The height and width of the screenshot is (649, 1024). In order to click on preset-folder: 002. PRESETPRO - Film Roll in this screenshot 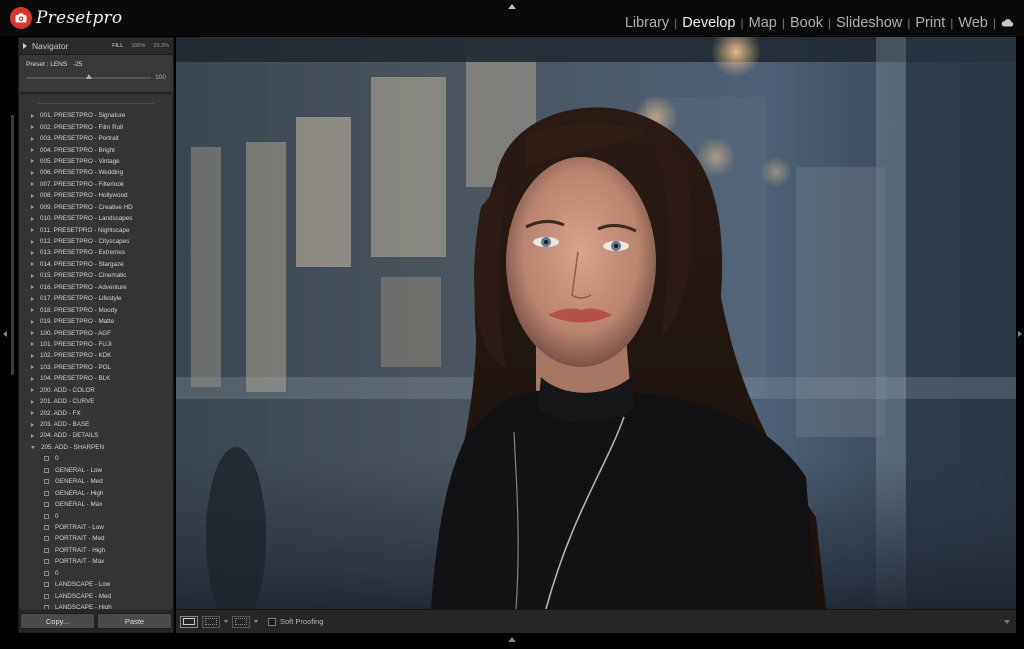, I will do `click(96, 126)`.